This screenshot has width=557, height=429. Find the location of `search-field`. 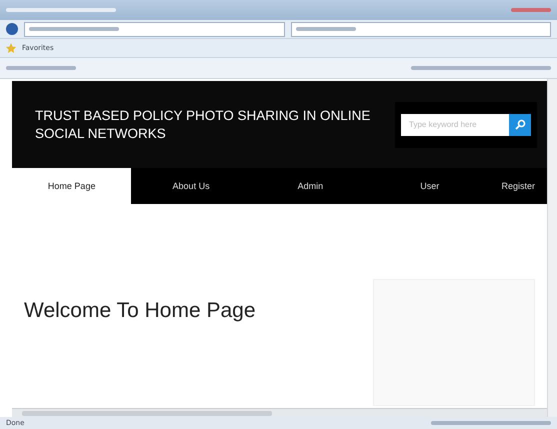

search-field is located at coordinates (420, 29).